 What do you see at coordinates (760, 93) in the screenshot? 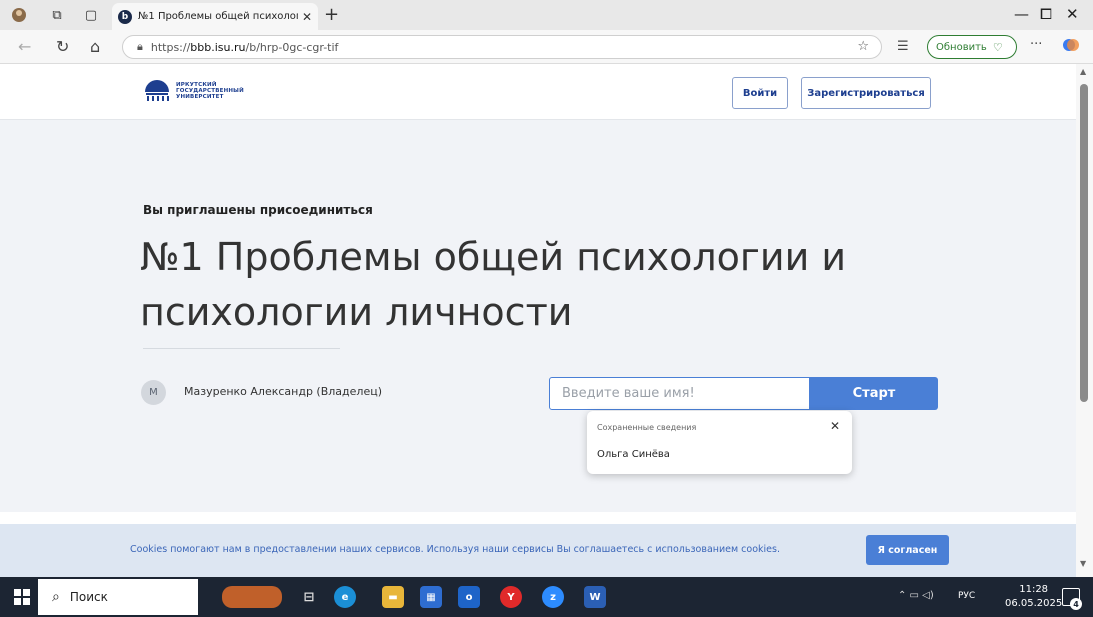
I see `login-button: Войти` at bounding box center [760, 93].